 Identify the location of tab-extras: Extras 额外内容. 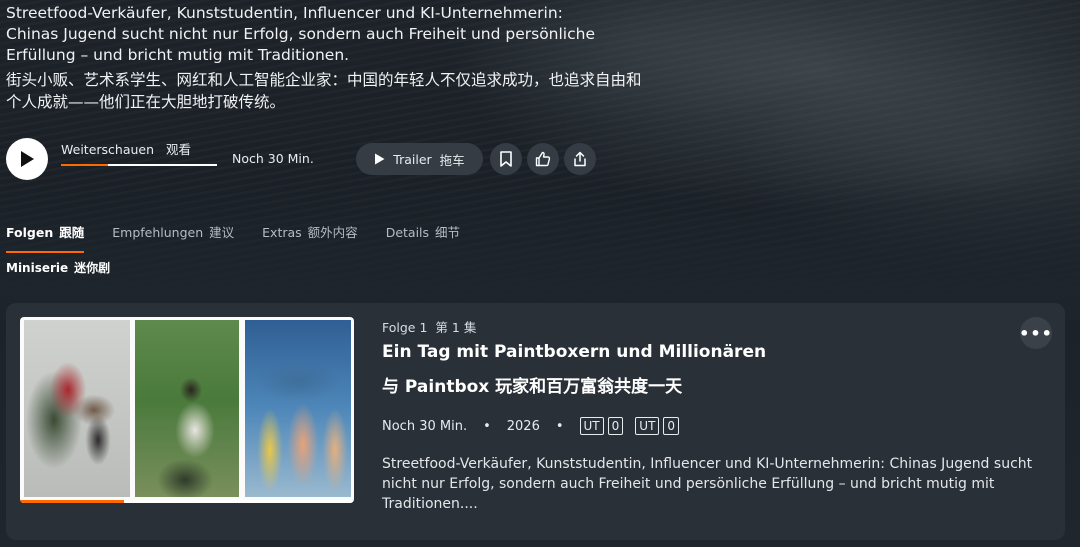
(310, 237).